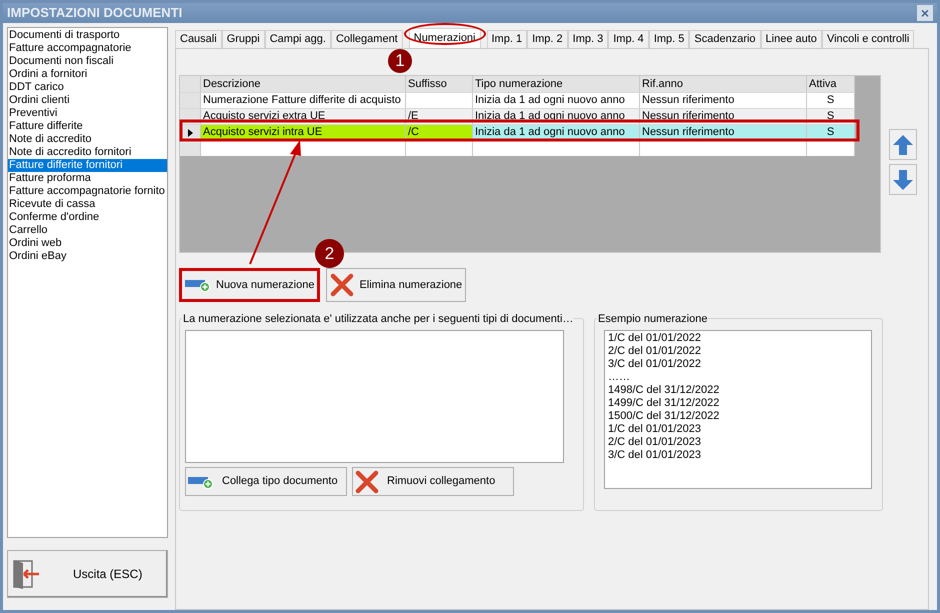  I want to click on link-document-button: Collega tipo documento, so click(266, 481).